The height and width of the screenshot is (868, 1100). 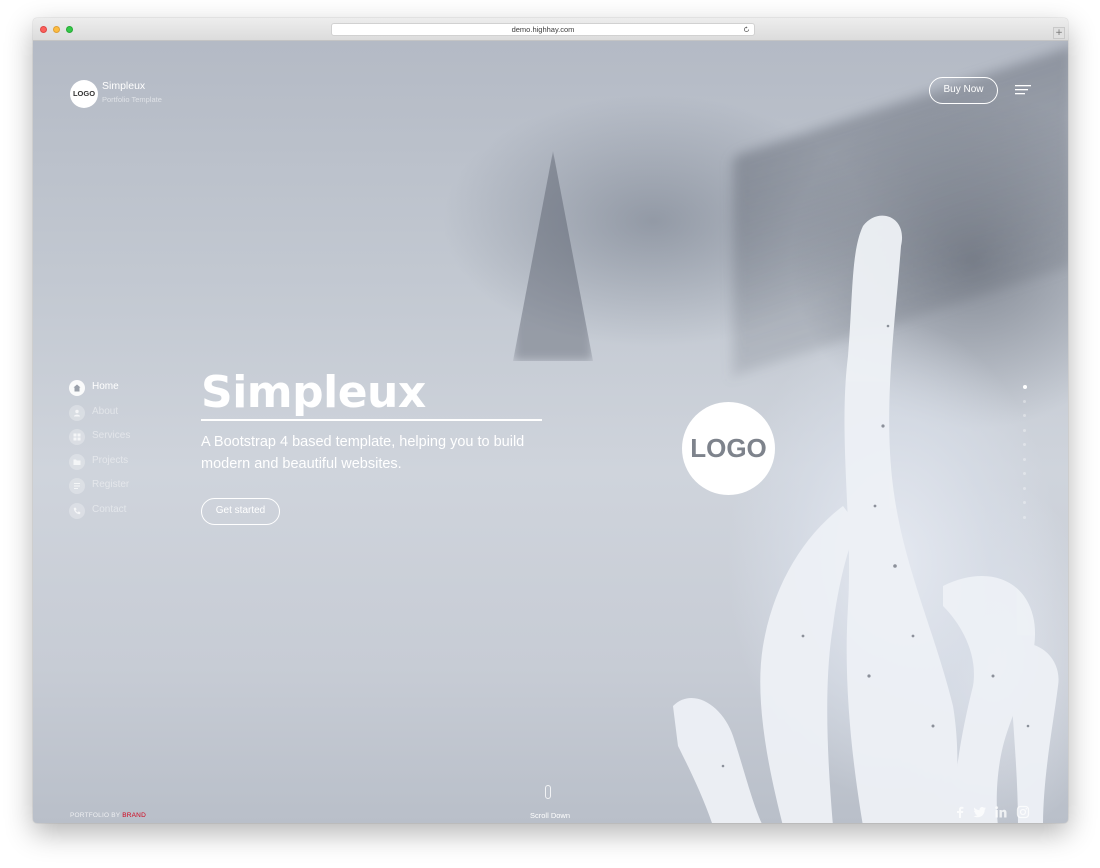 What do you see at coordinates (111, 435) in the screenshot?
I see `nav-label-services: Services` at bounding box center [111, 435].